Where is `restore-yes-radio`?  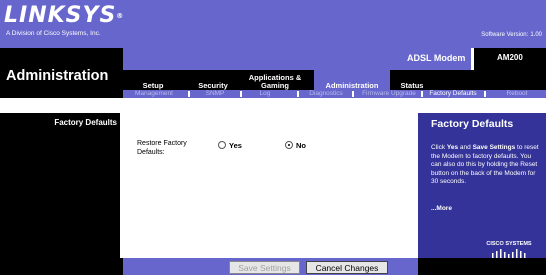
restore-yes-radio is located at coordinates (222, 145).